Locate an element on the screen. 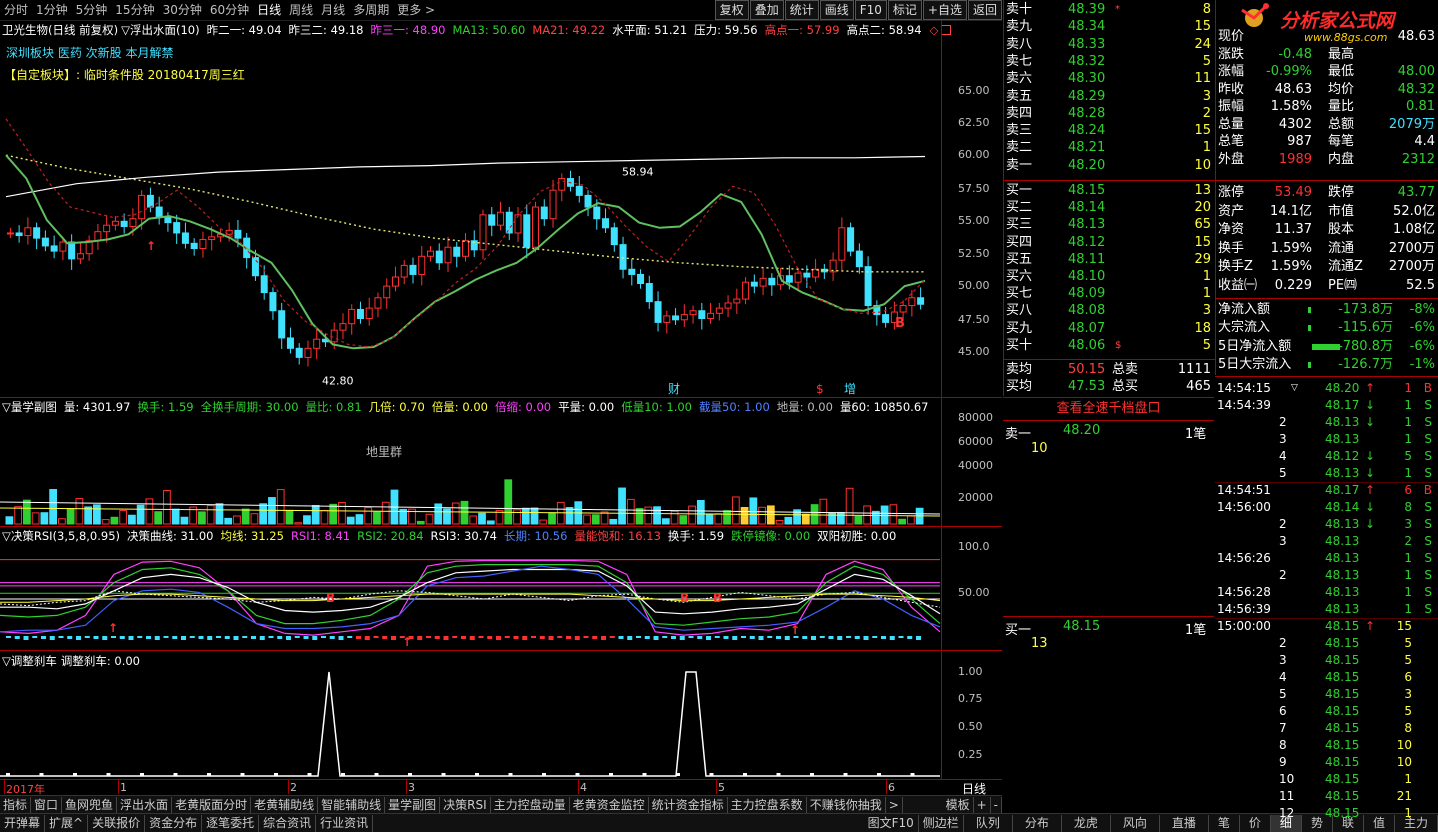 The height and width of the screenshot is (832, 1438). rsi-chart: B B B ↑ ↑ ↑ is located at coordinates (471, 597).